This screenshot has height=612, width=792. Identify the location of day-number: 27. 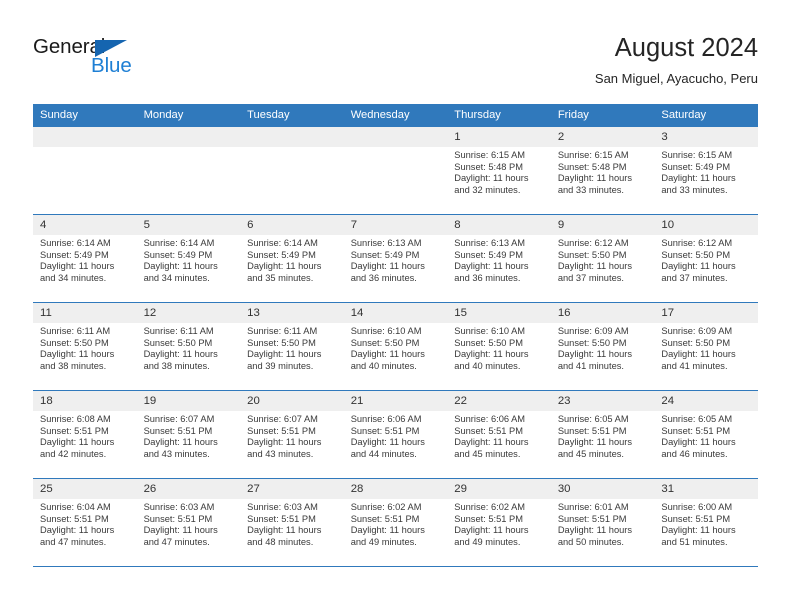
(292, 489).